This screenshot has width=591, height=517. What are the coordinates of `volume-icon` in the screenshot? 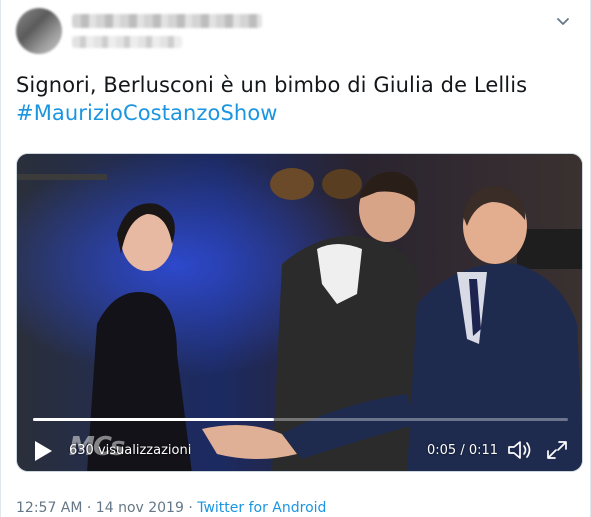 It's located at (520, 450).